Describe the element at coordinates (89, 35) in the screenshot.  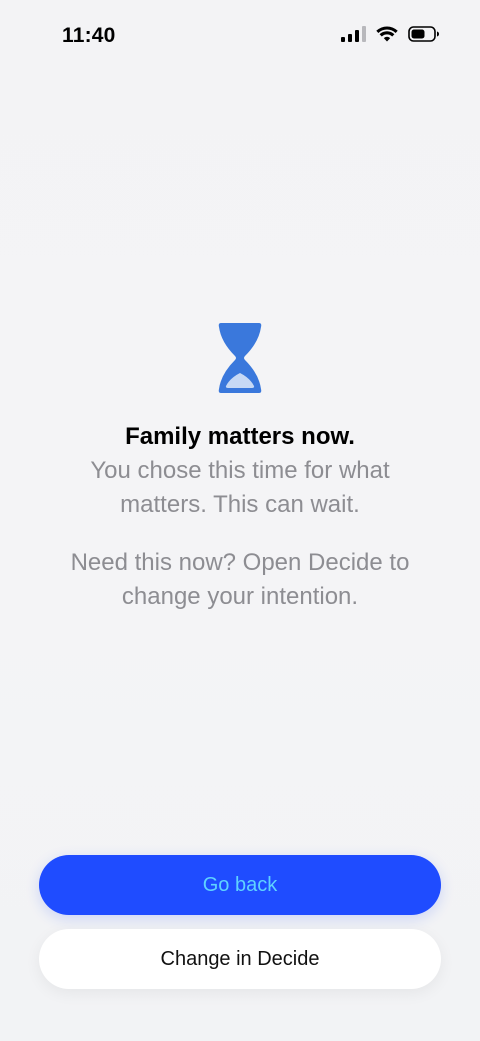
I see `status-time: 11:40` at that location.